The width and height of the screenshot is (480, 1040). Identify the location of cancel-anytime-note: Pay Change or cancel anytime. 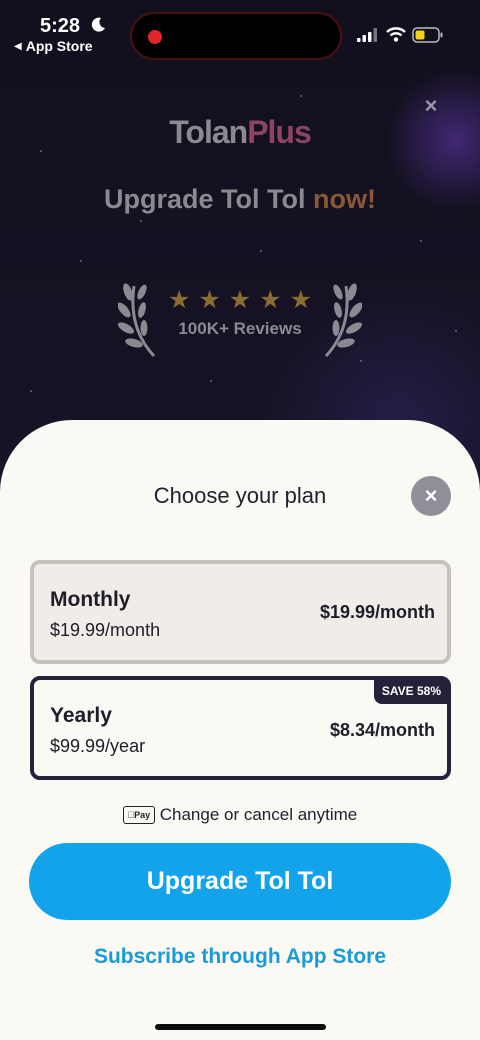
(240, 815).